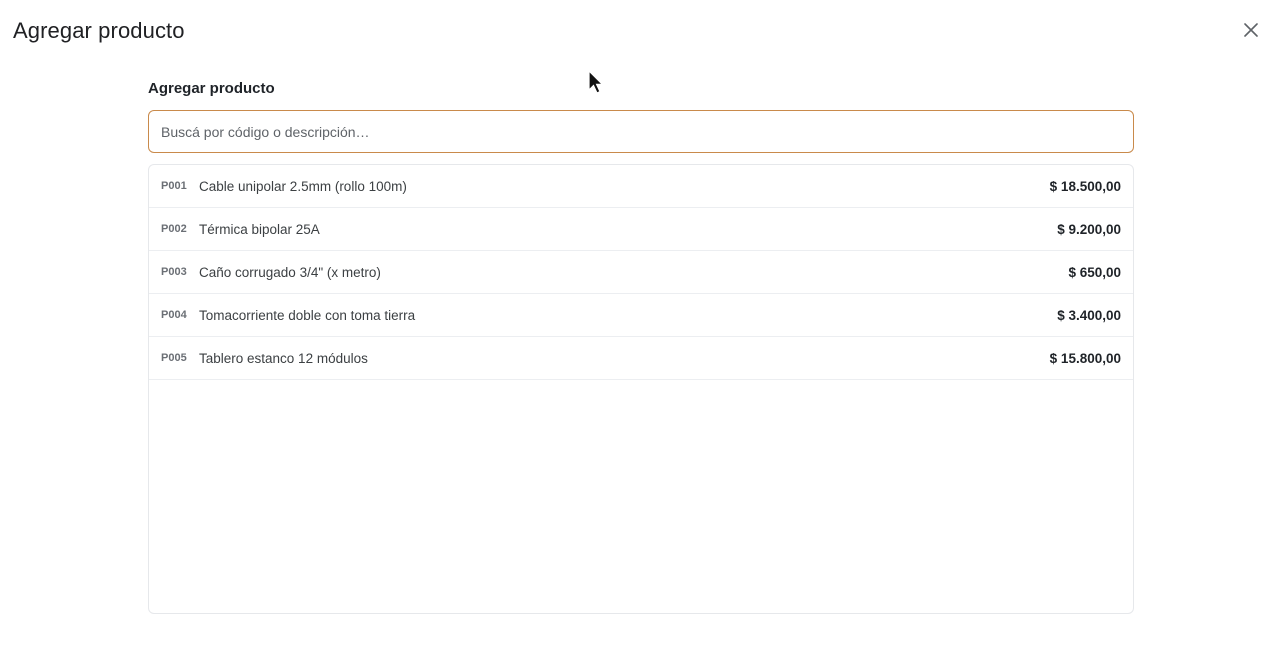  What do you see at coordinates (211, 88) in the screenshot?
I see `section-title: Agregar producto` at bounding box center [211, 88].